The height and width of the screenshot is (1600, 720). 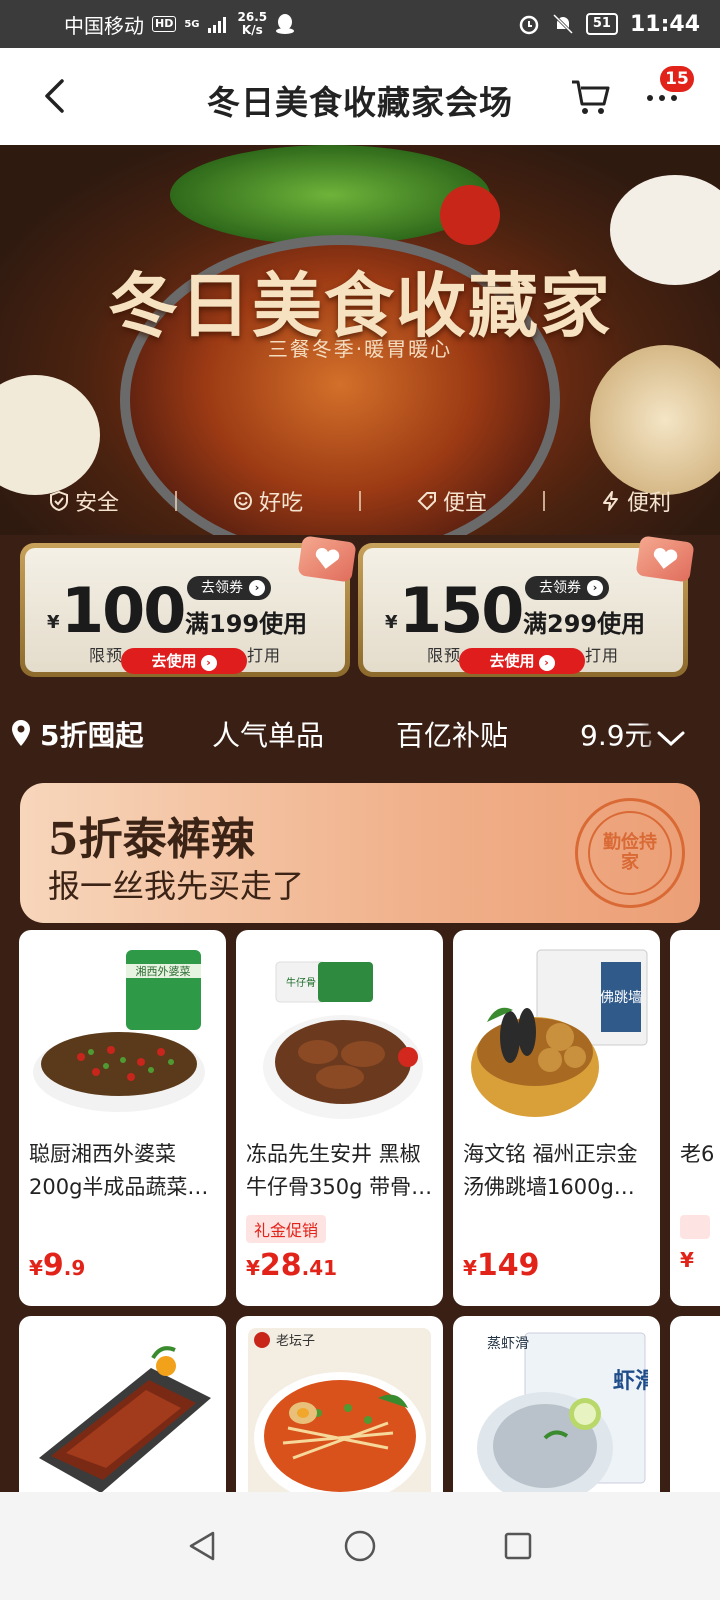 What do you see at coordinates (621, 998) in the screenshot?
I see `box-label: 佛跳墙` at bounding box center [621, 998].